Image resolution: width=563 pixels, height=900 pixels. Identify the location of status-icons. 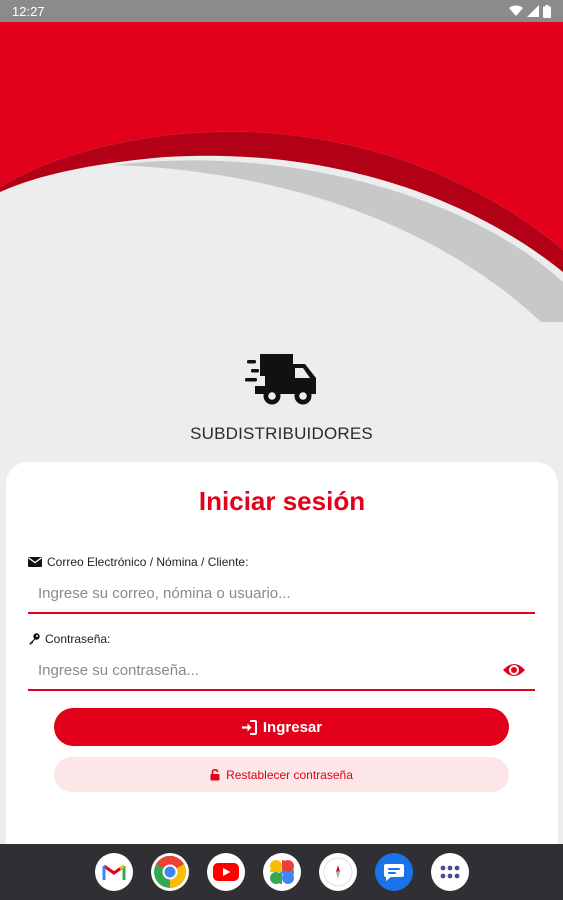
(530, 11).